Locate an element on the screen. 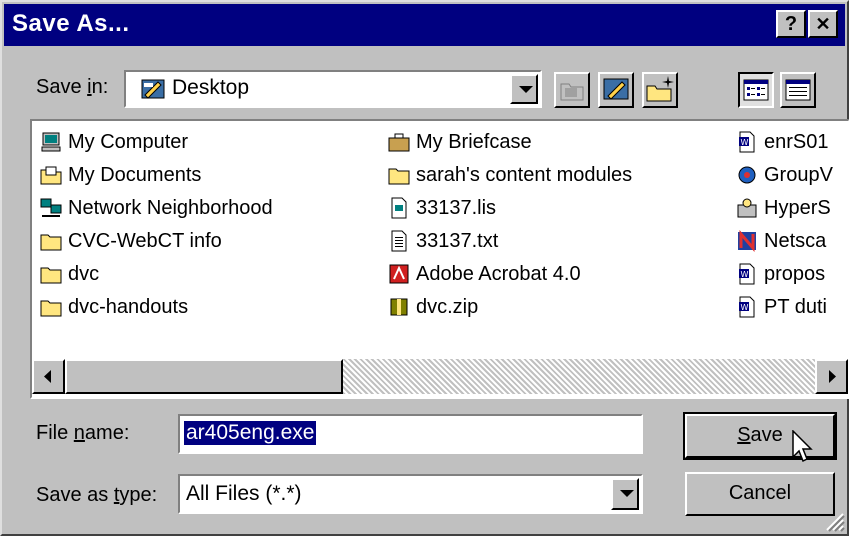 This screenshot has height=536, width=849. documents-folder-icon is located at coordinates (51, 175).